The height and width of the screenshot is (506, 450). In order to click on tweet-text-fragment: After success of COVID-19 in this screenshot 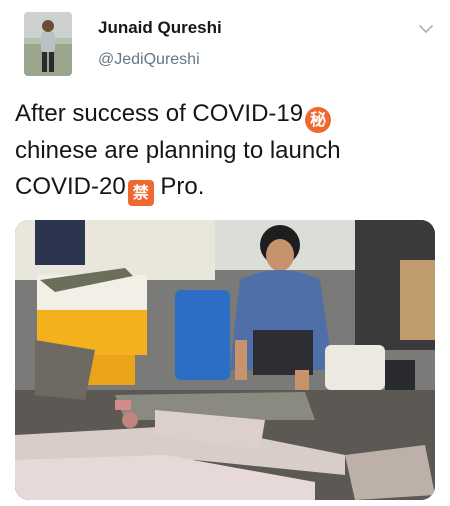, I will do `click(159, 113)`.